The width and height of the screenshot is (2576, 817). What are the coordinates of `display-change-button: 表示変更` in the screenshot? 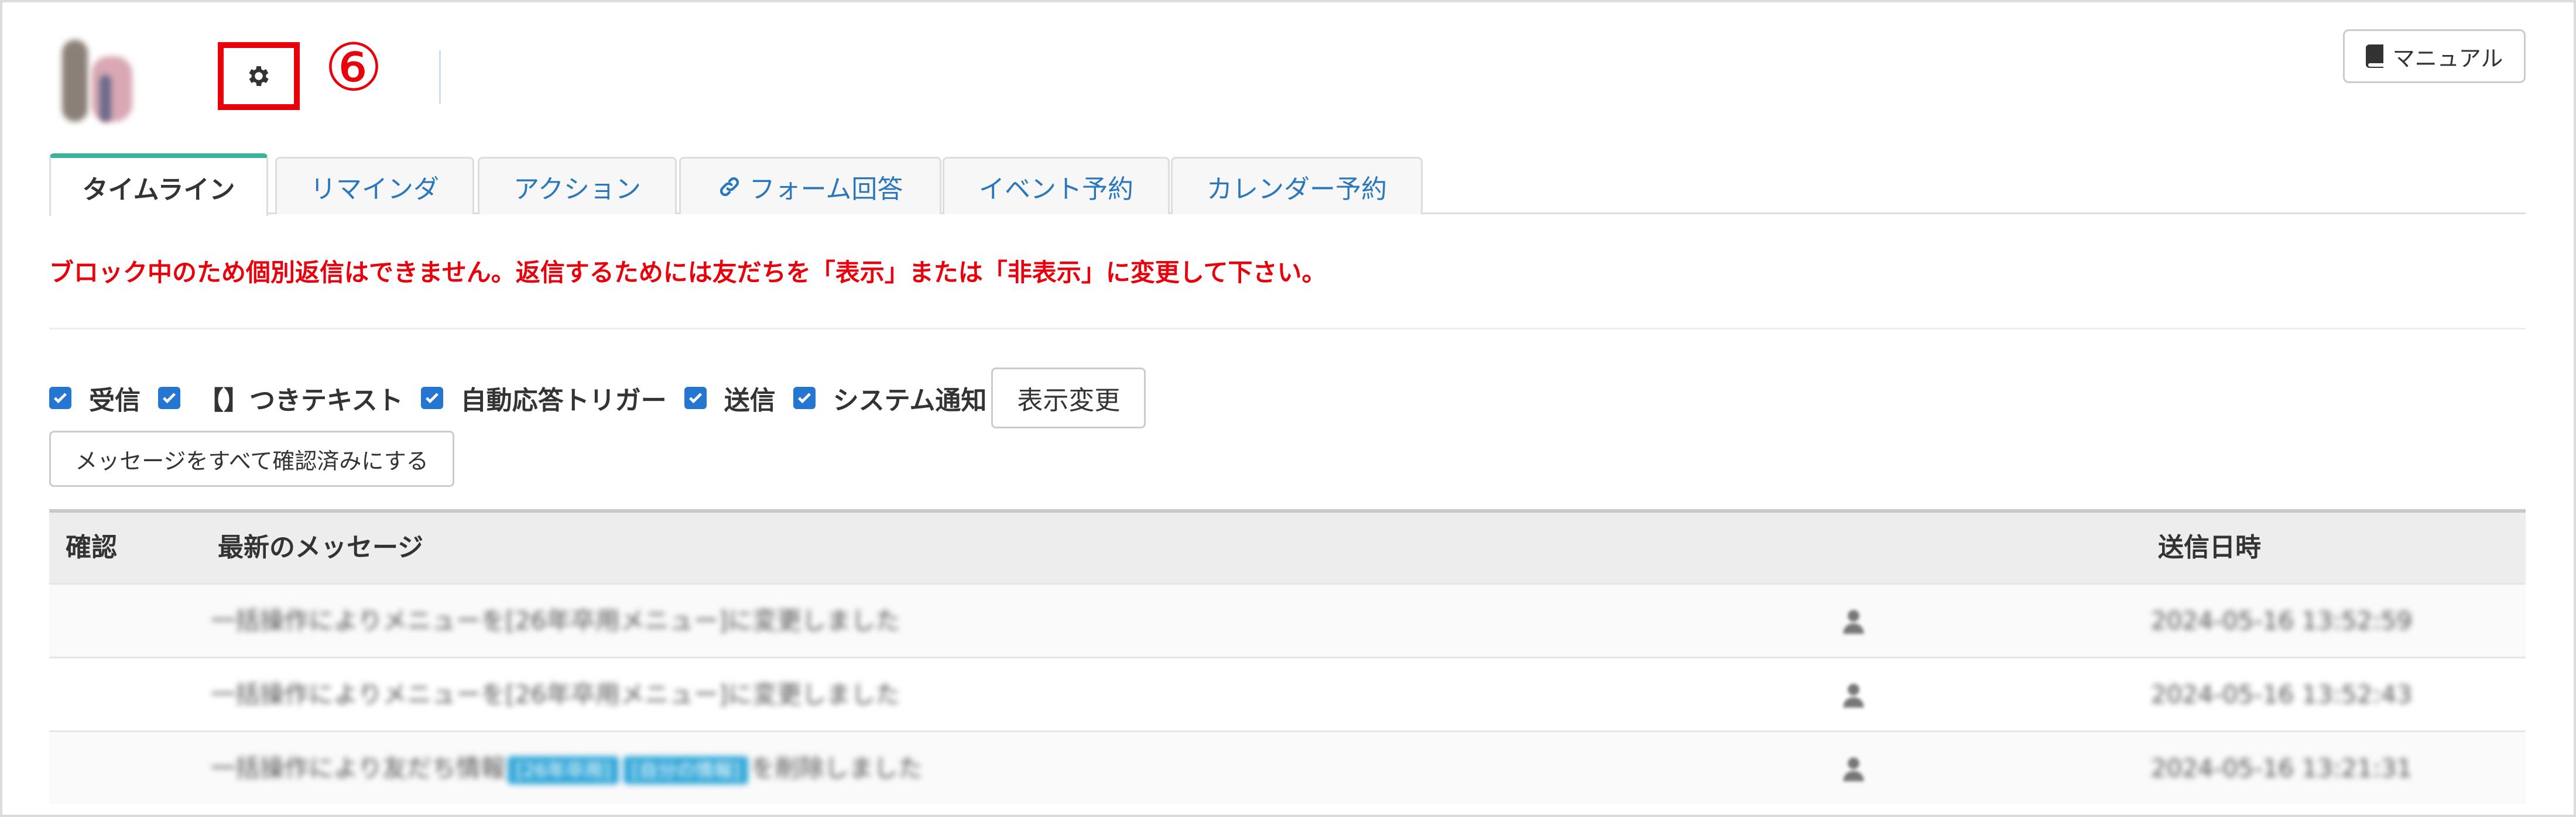 It's located at (1068, 398).